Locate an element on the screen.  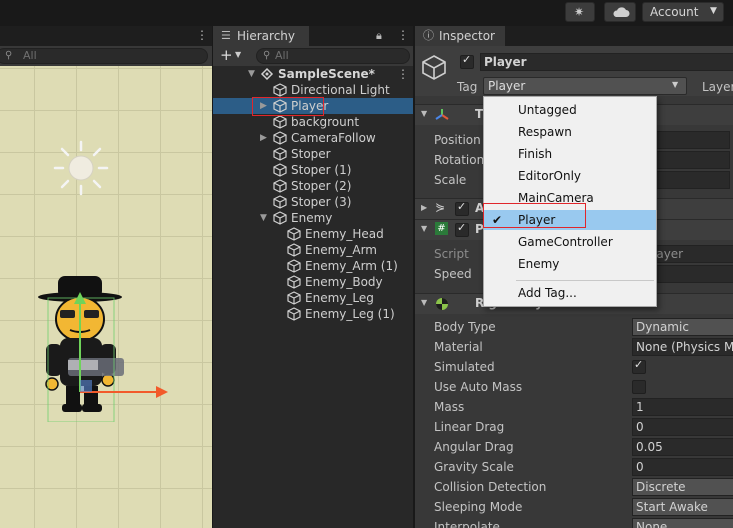
hierarchy-scene-root: ▼ SampleScene* ⋮ is located at coordinates (313, 74).